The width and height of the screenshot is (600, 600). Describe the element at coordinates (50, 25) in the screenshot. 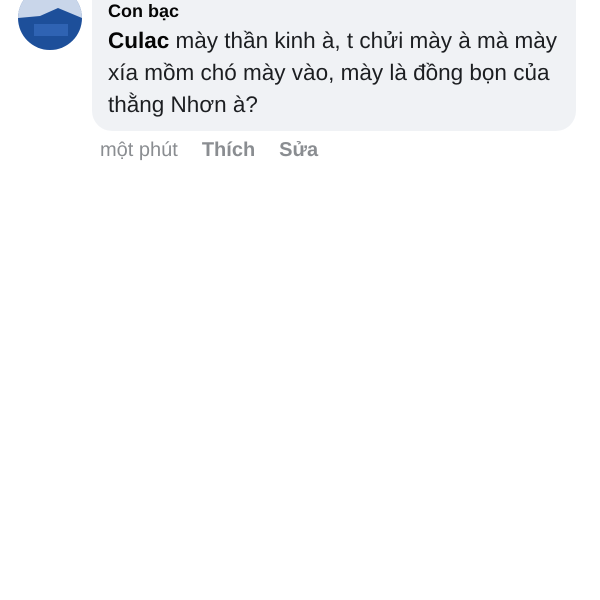

I see `avatar` at that location.